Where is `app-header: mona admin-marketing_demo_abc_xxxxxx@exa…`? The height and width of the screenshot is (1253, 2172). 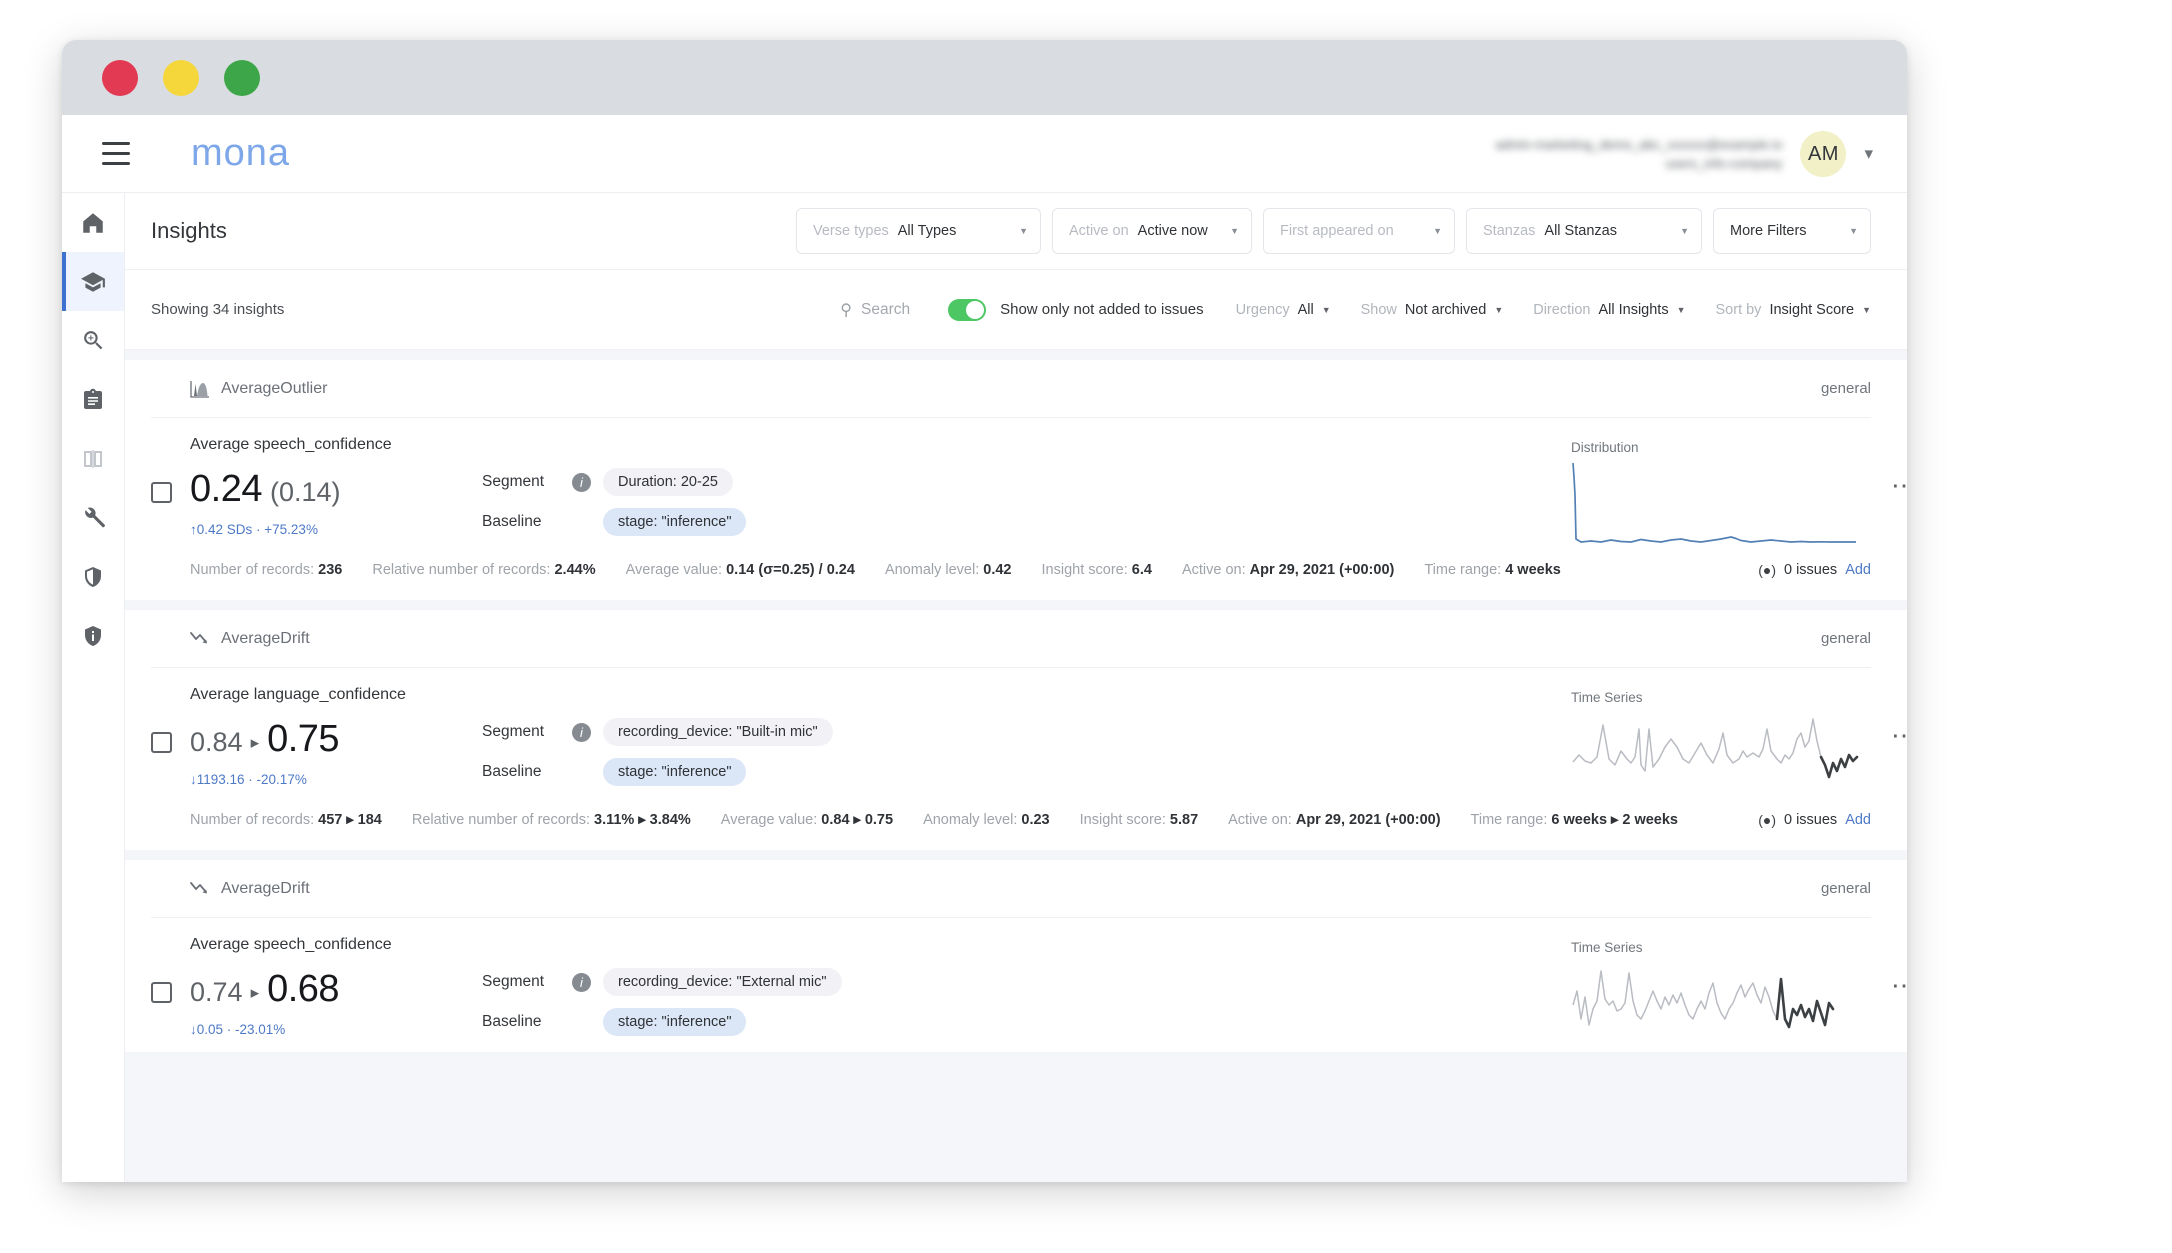
app-header: mona admin-marketing_demo_abc_xxxxxx@exa… is located at coordinates (984, 154).